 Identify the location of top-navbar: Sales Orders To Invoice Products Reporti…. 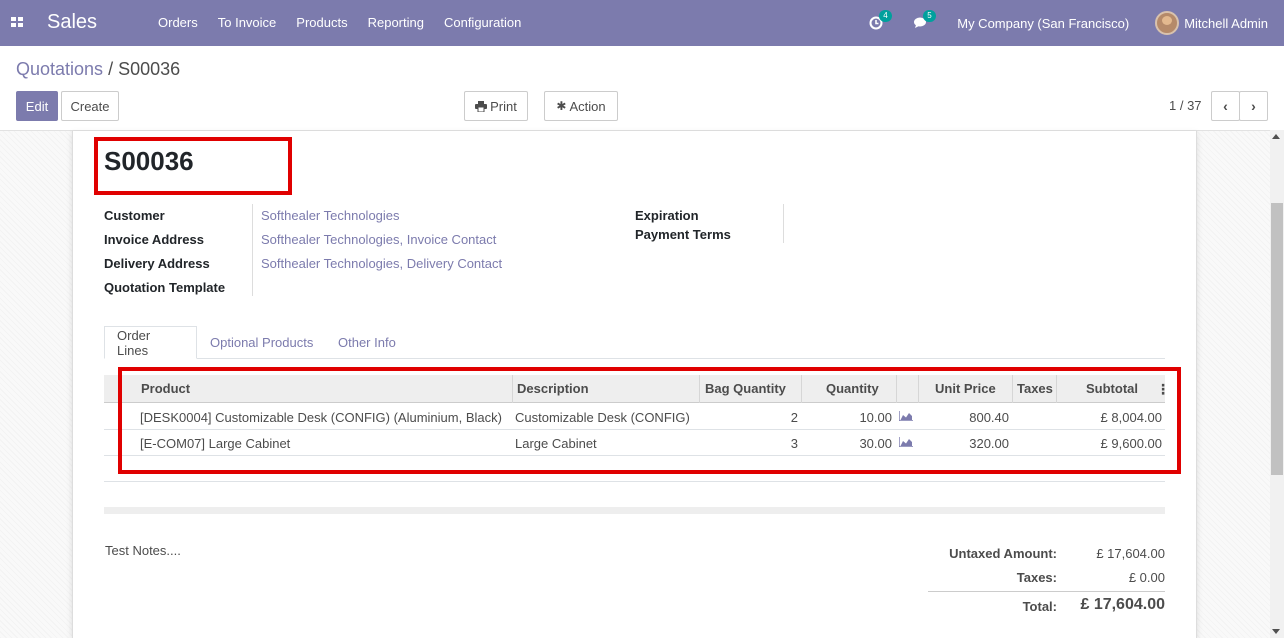
(642, 23).